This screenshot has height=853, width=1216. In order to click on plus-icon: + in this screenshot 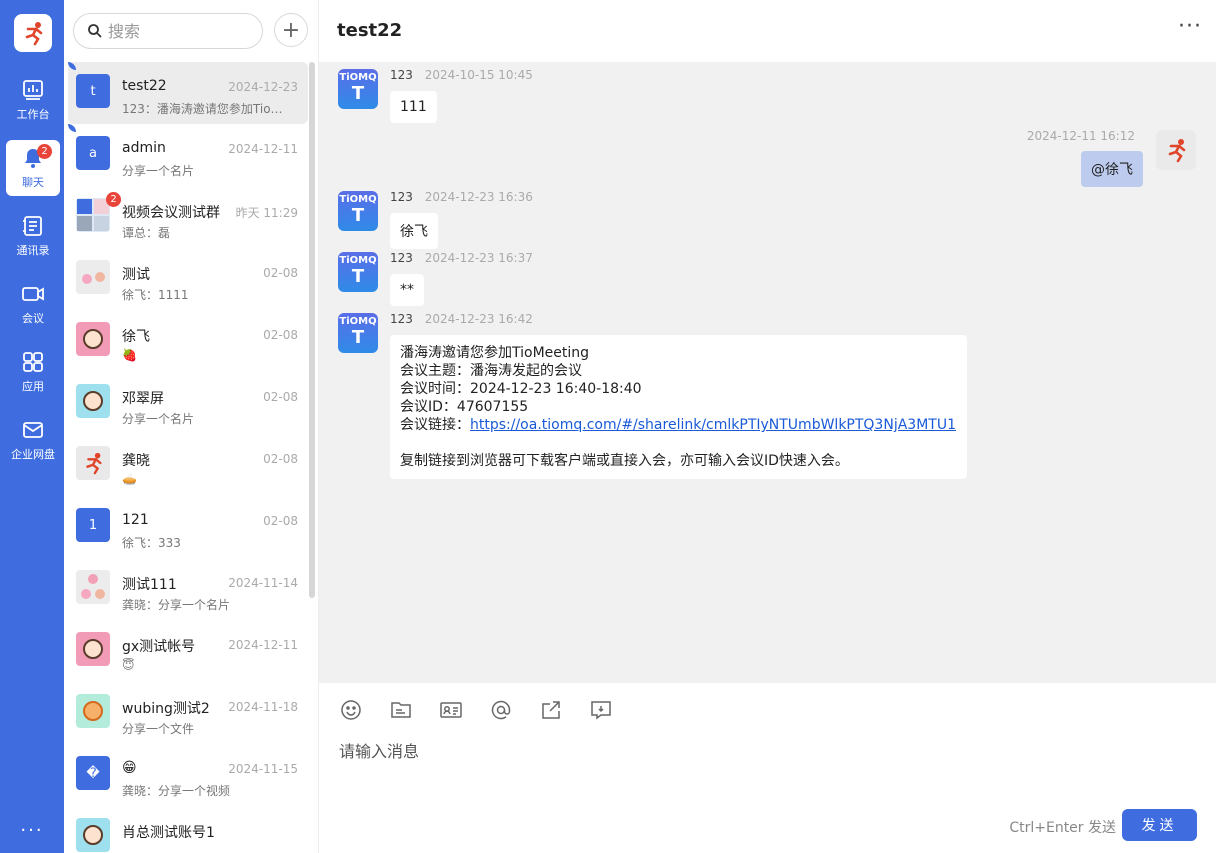, I will do `click(291, 30)`.